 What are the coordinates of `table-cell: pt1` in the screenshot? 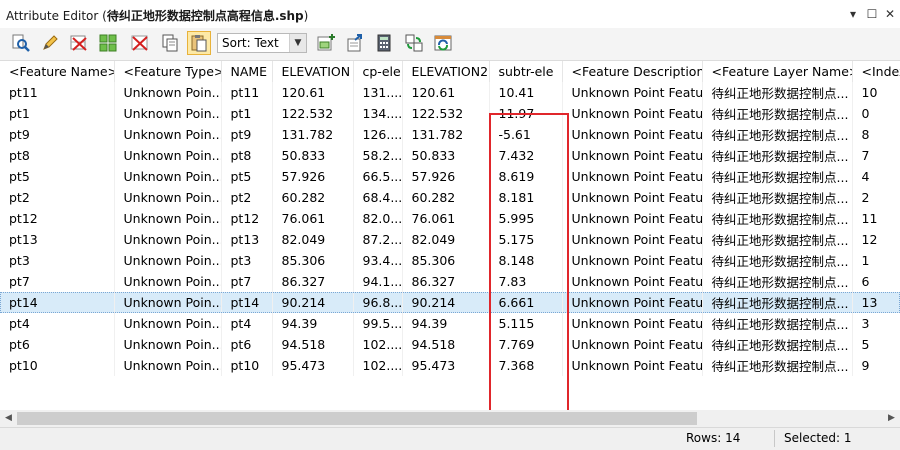 It's located at (247, 113).